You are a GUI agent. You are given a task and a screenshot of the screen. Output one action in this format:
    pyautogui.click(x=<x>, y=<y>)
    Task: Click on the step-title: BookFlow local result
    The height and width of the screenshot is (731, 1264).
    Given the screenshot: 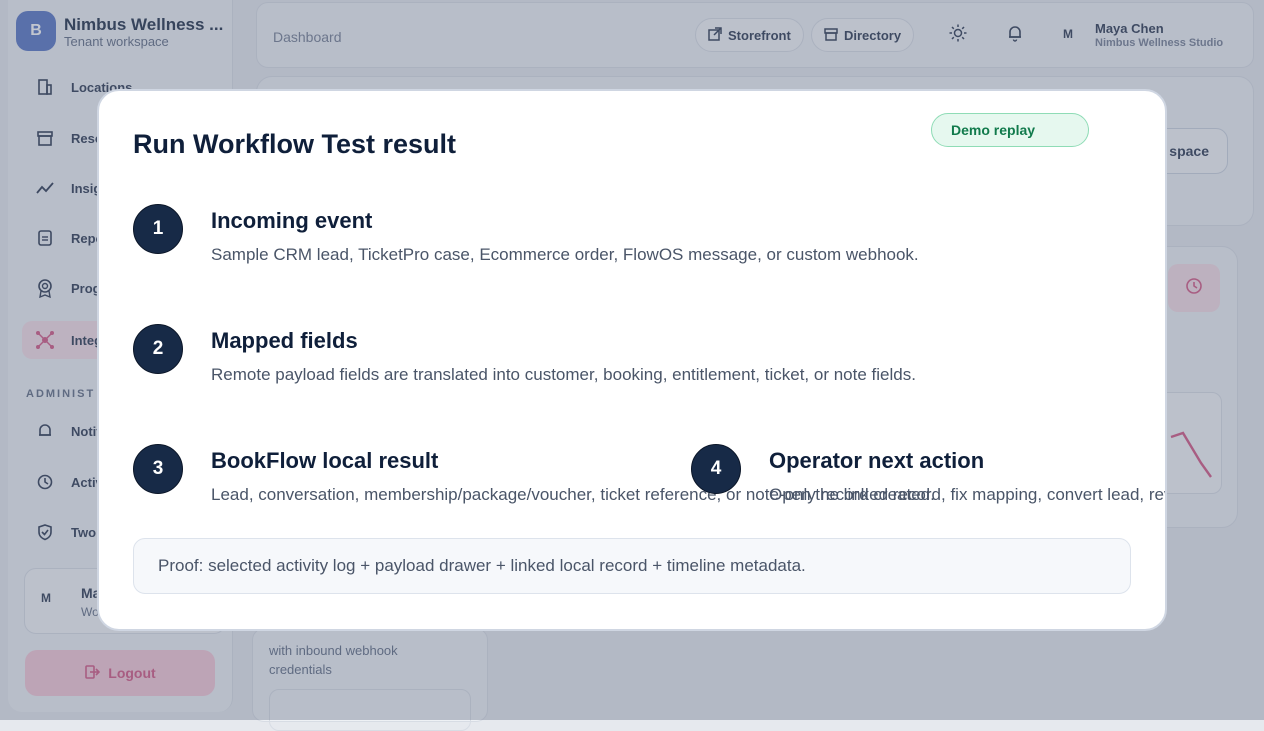 What is the action you would take?
    pyautogui.click(x=325, y=460)
    